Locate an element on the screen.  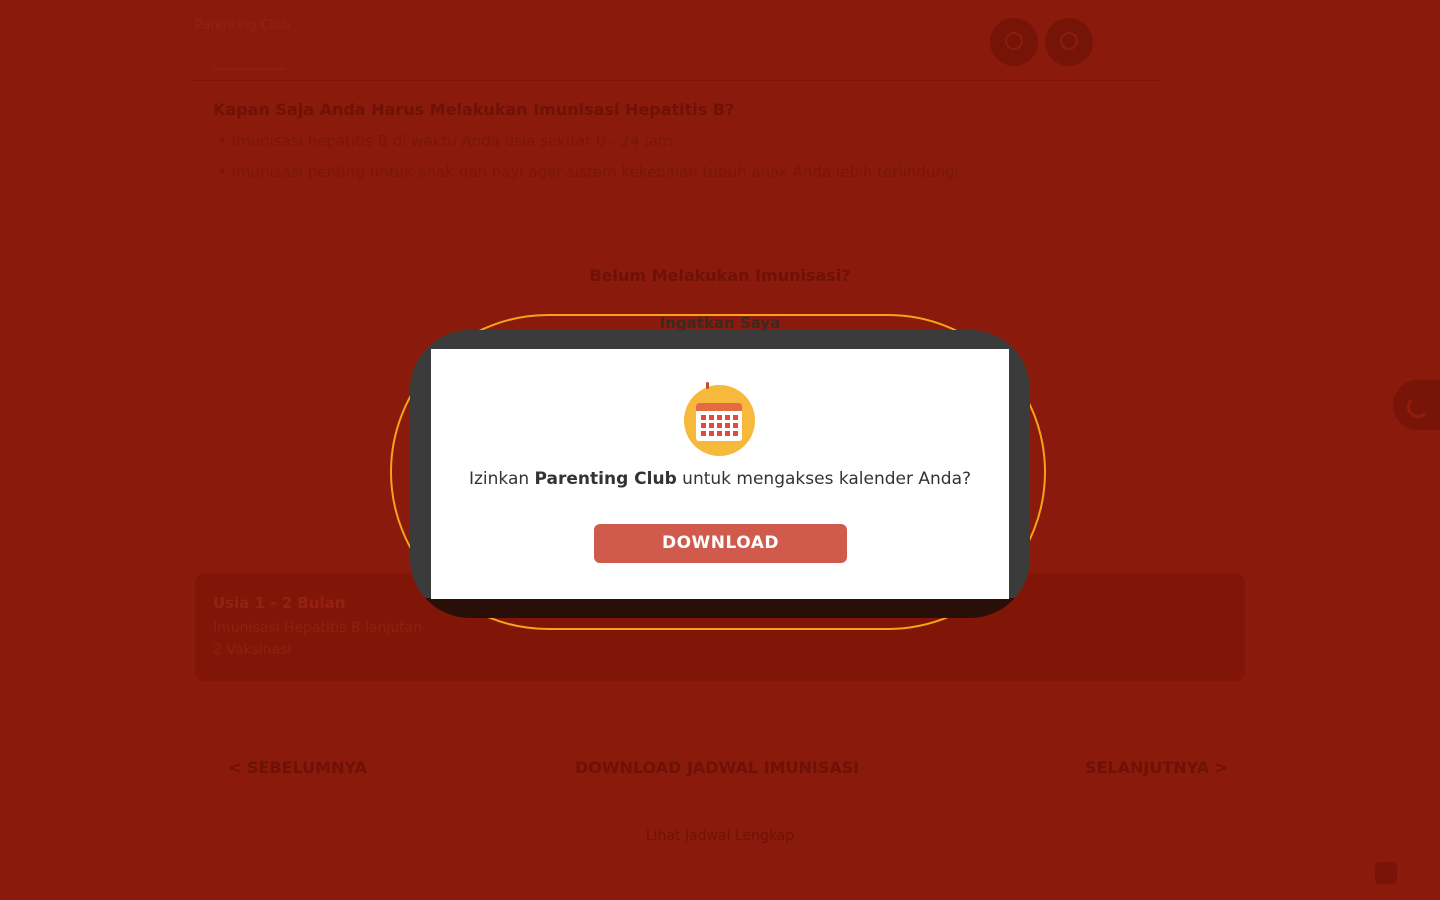
download-schedule-link: DOWNLOAD JADWAL IMUNISASI is located at coordinates (717, 767).